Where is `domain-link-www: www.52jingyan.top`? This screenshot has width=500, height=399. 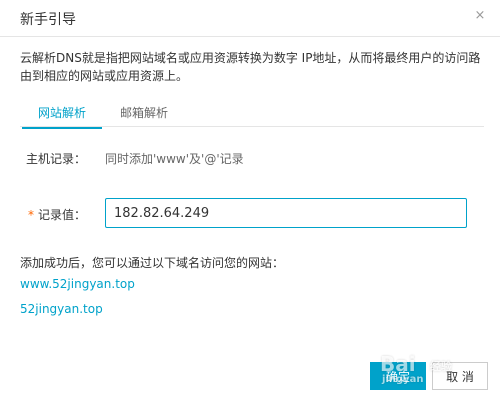
domain-link-www: www.52jingyan.top is located at coordinates (77, 284).